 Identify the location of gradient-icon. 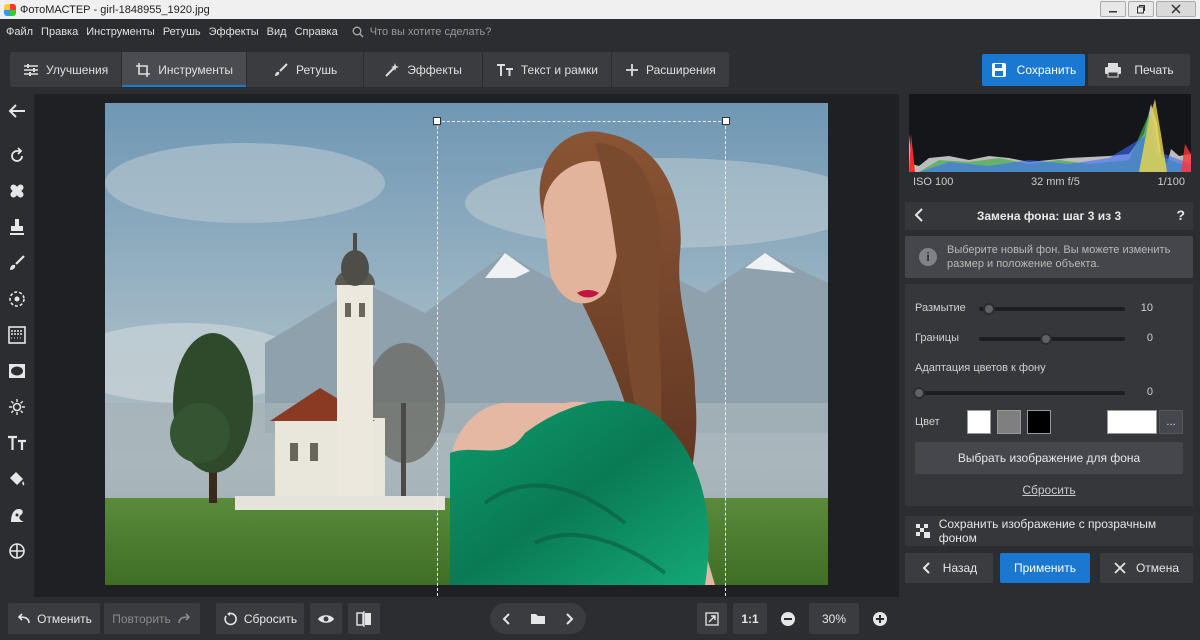
(17, 335).